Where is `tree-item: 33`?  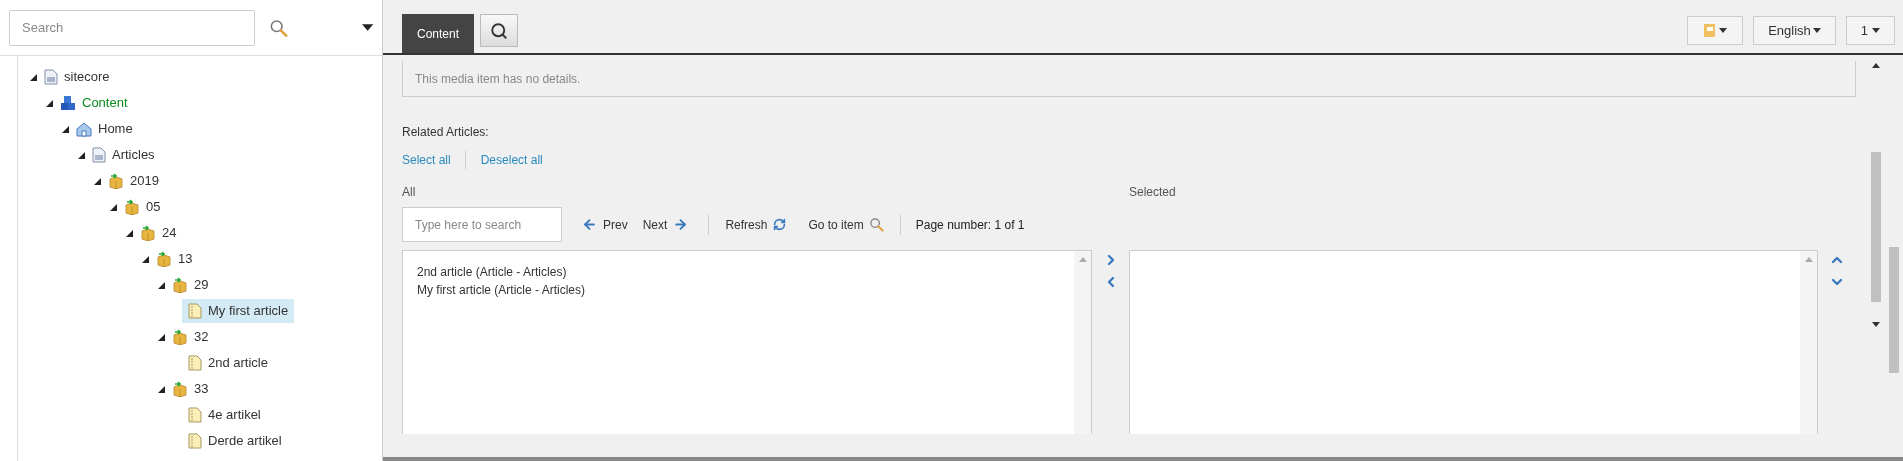 tree-item: 33 is located at coordinates (190, 389).